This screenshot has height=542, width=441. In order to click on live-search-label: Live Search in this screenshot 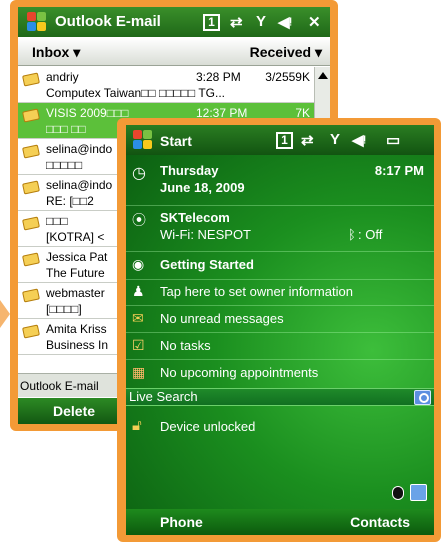, I will do `click(163, 396)`.